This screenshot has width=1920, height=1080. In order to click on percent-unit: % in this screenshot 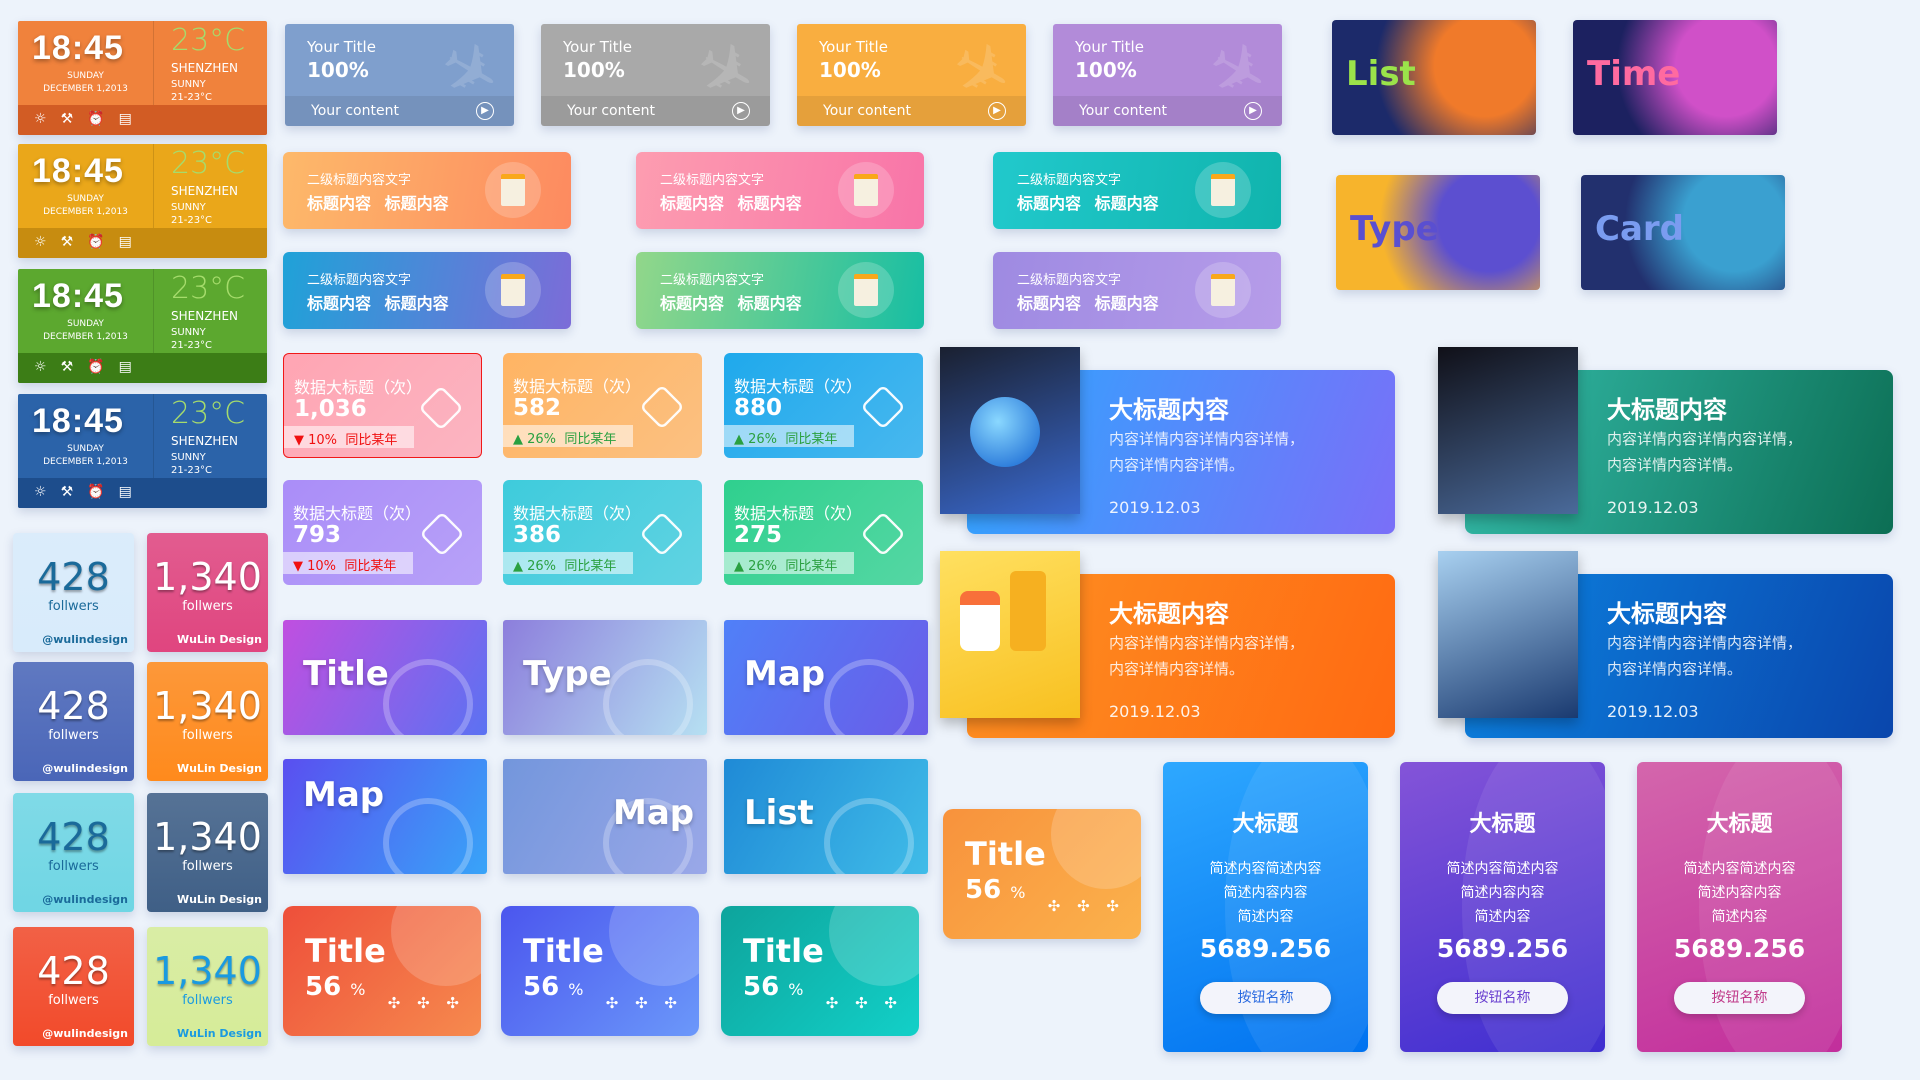, I will do `click(796, 989)`.